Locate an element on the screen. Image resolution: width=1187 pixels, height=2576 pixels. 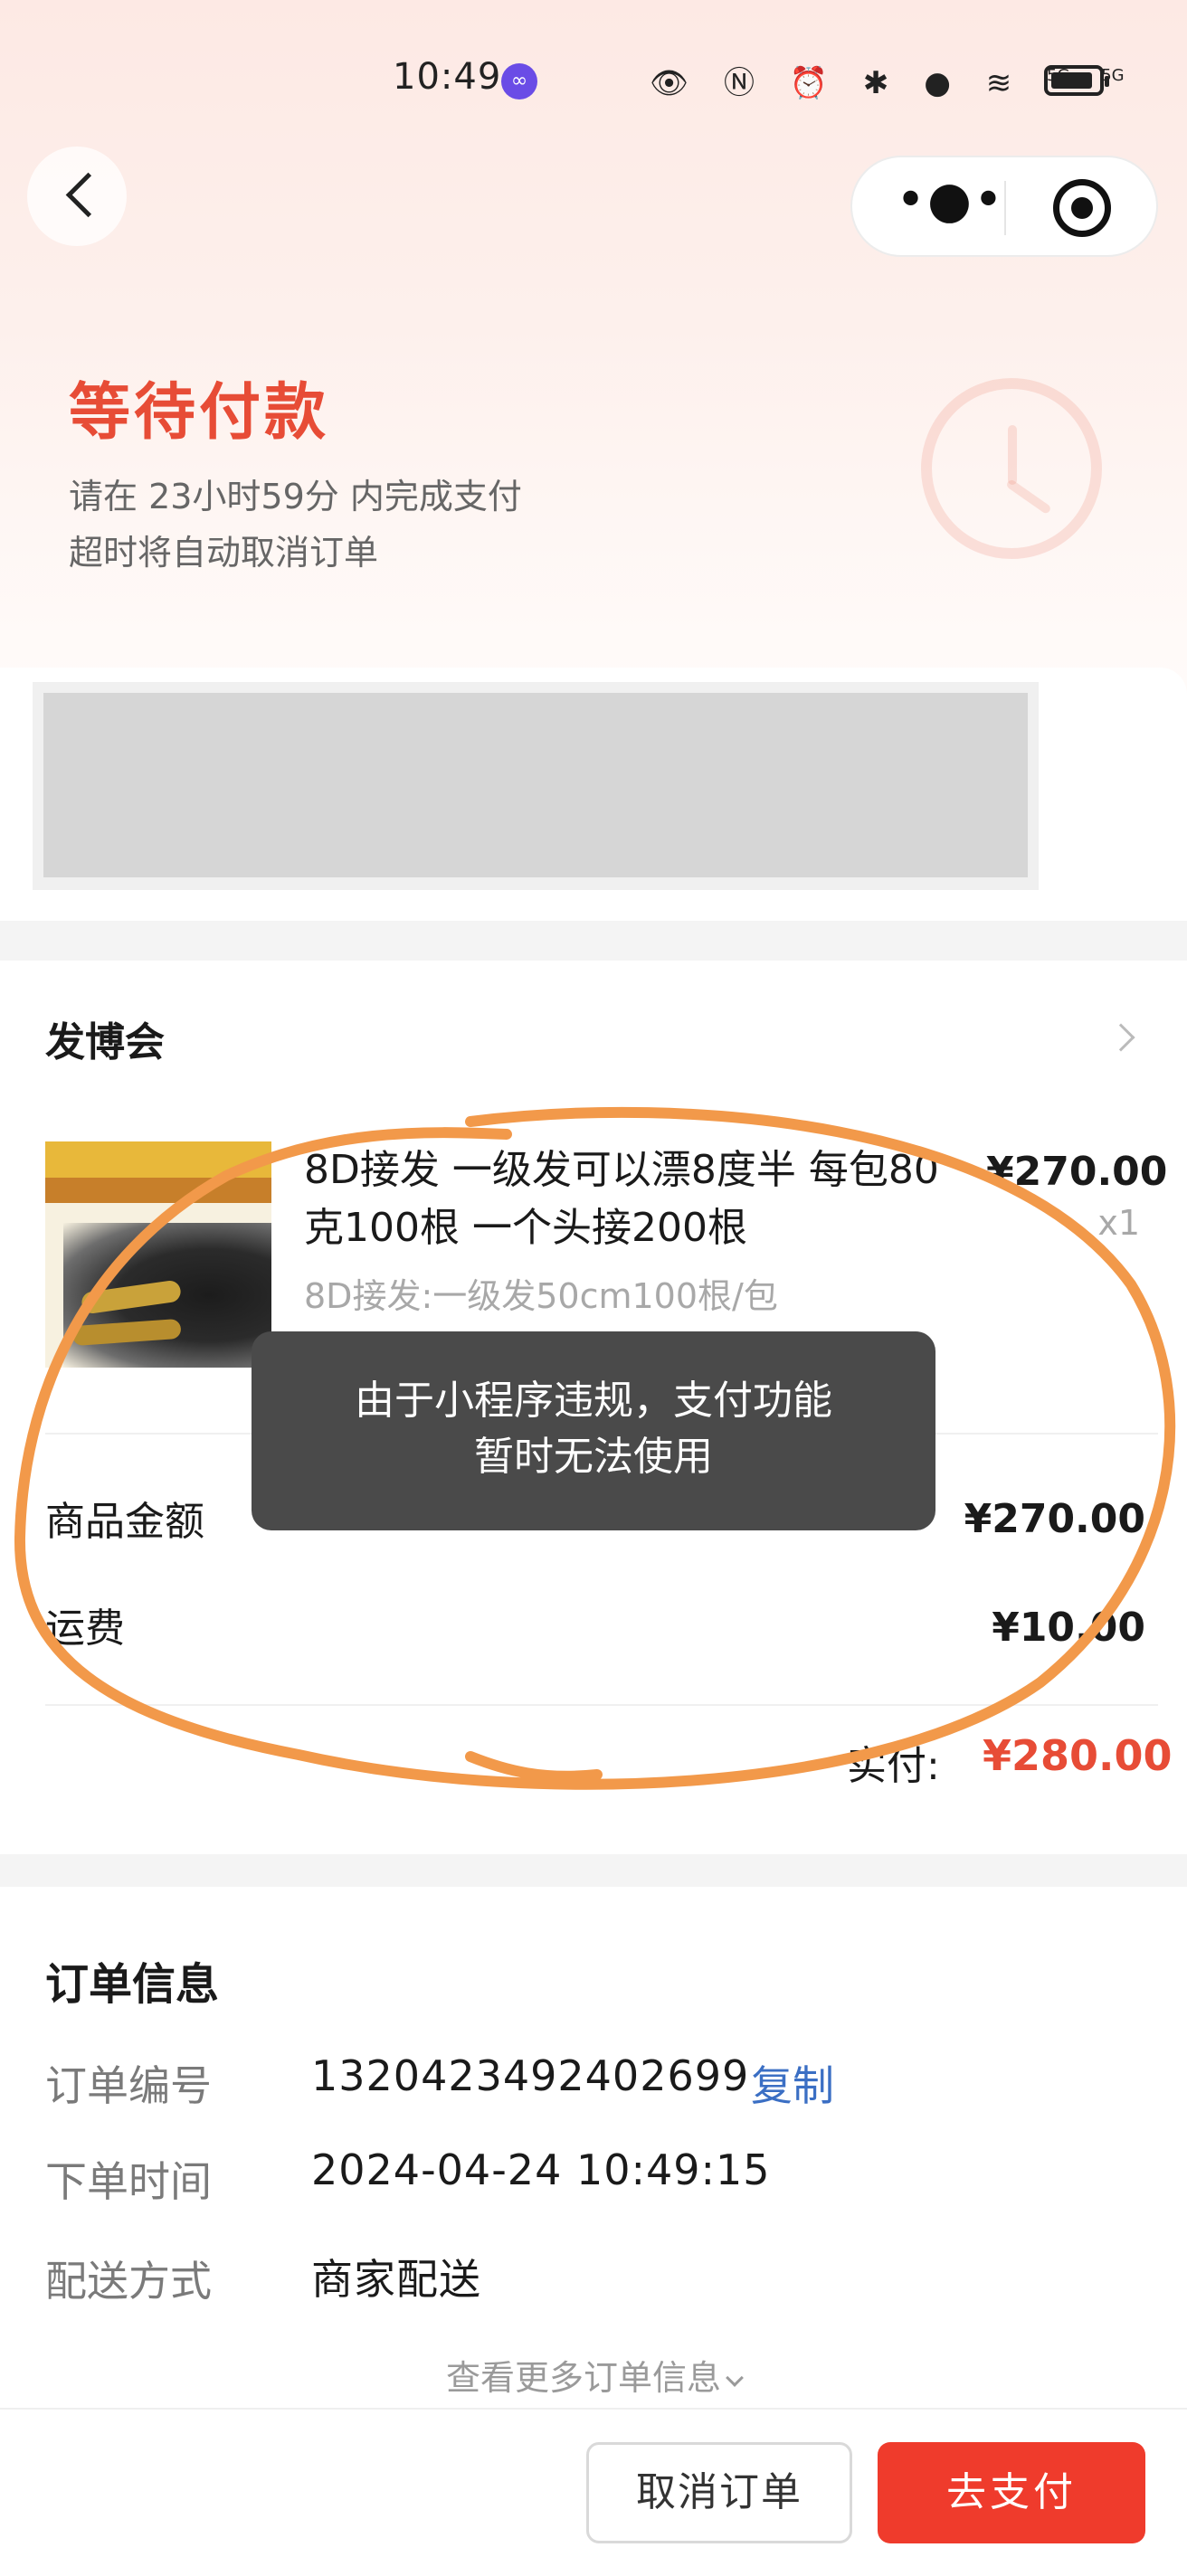
back-button is located at coordinates (77, 196).